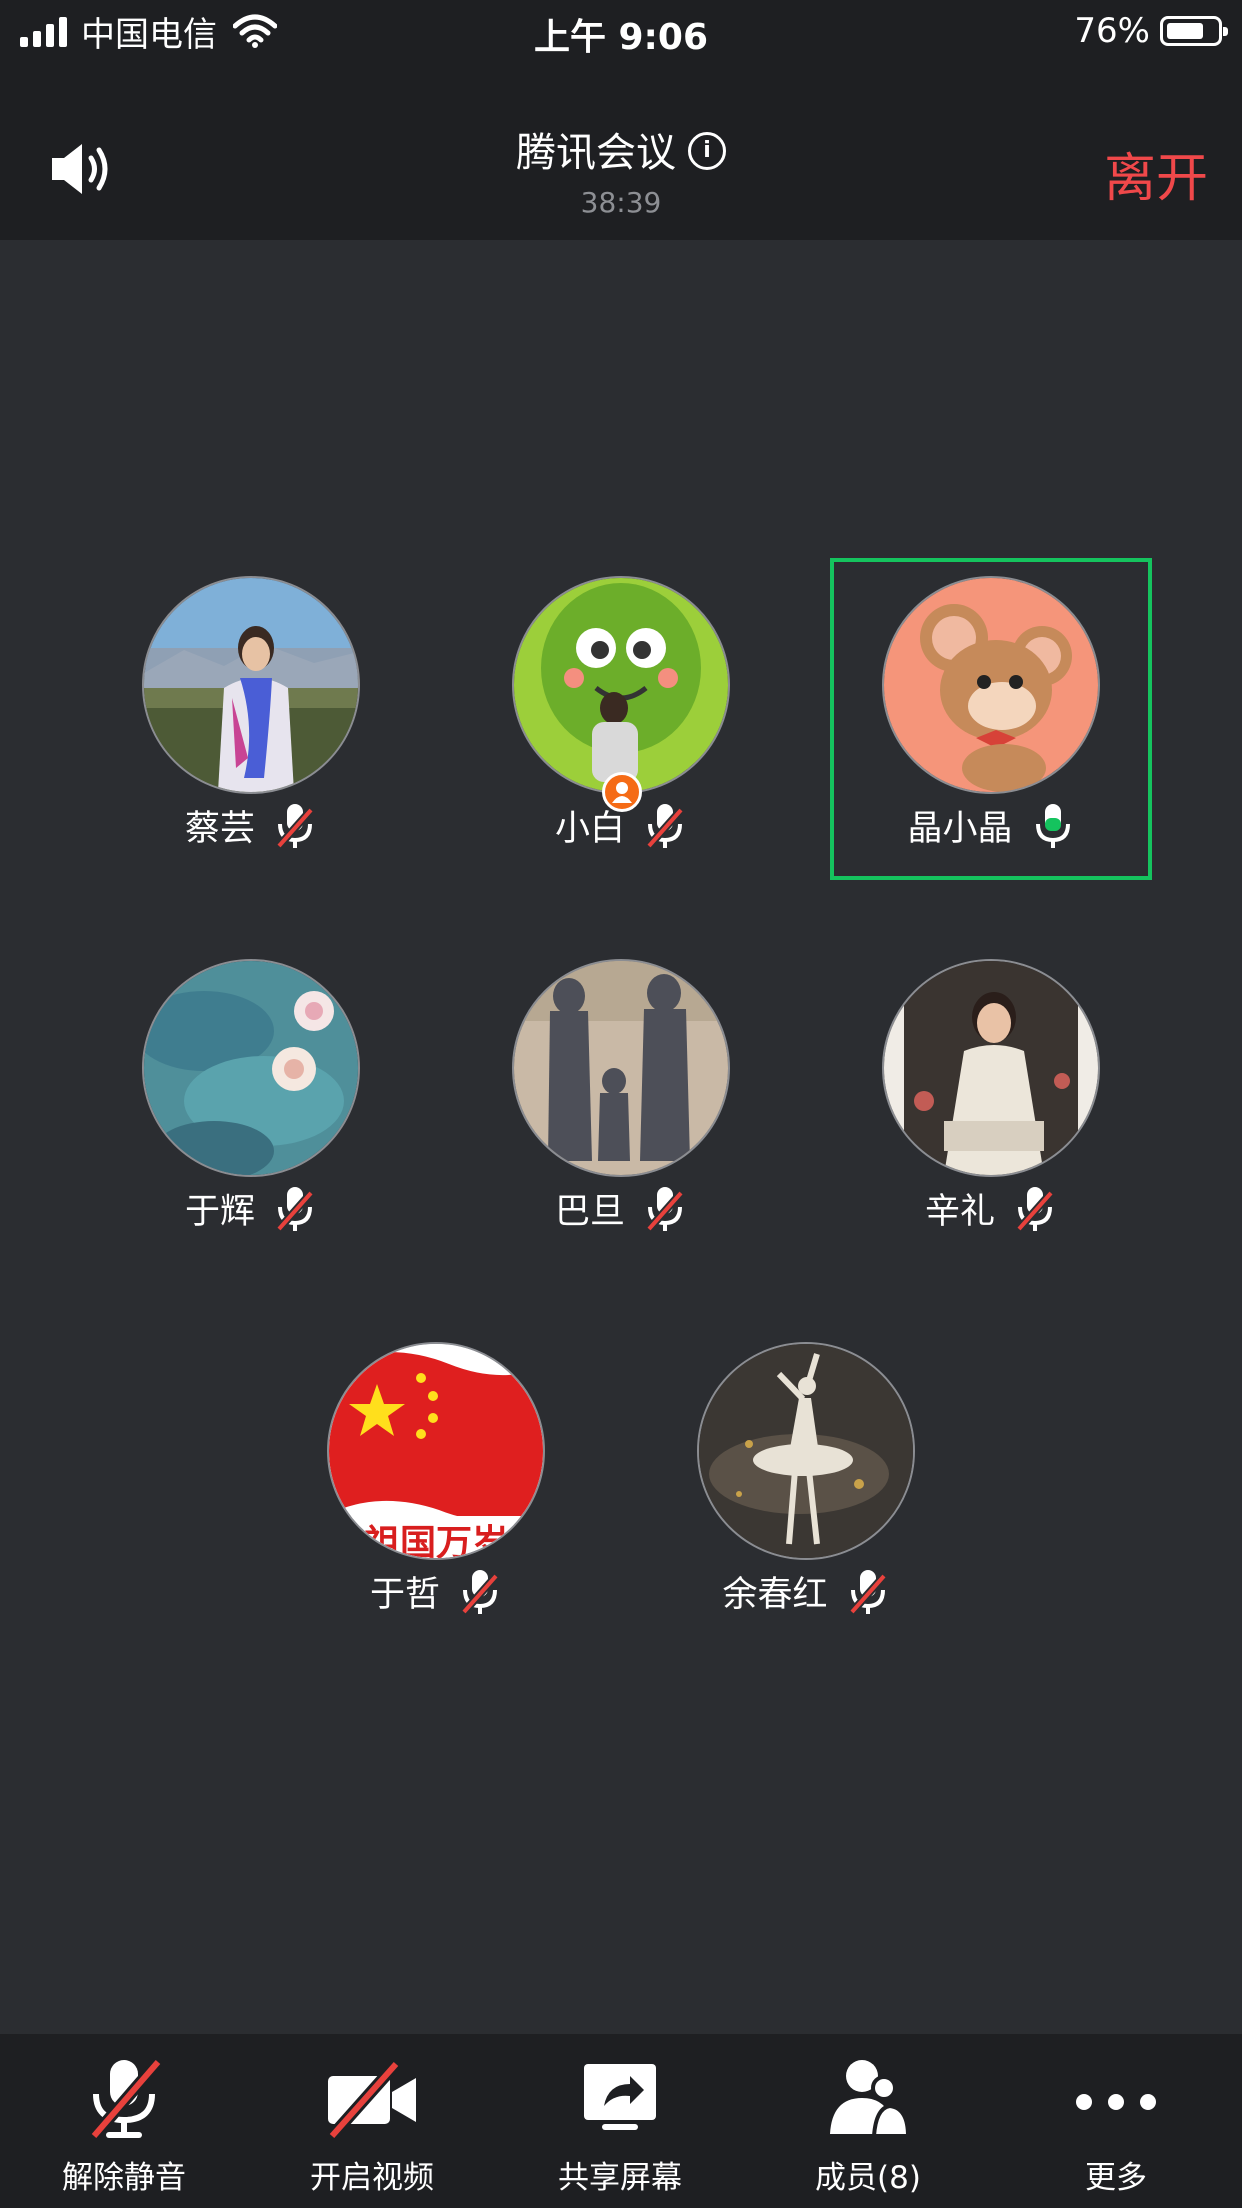  I want to click on participant-name: 巴旦, so click(589, 1212).